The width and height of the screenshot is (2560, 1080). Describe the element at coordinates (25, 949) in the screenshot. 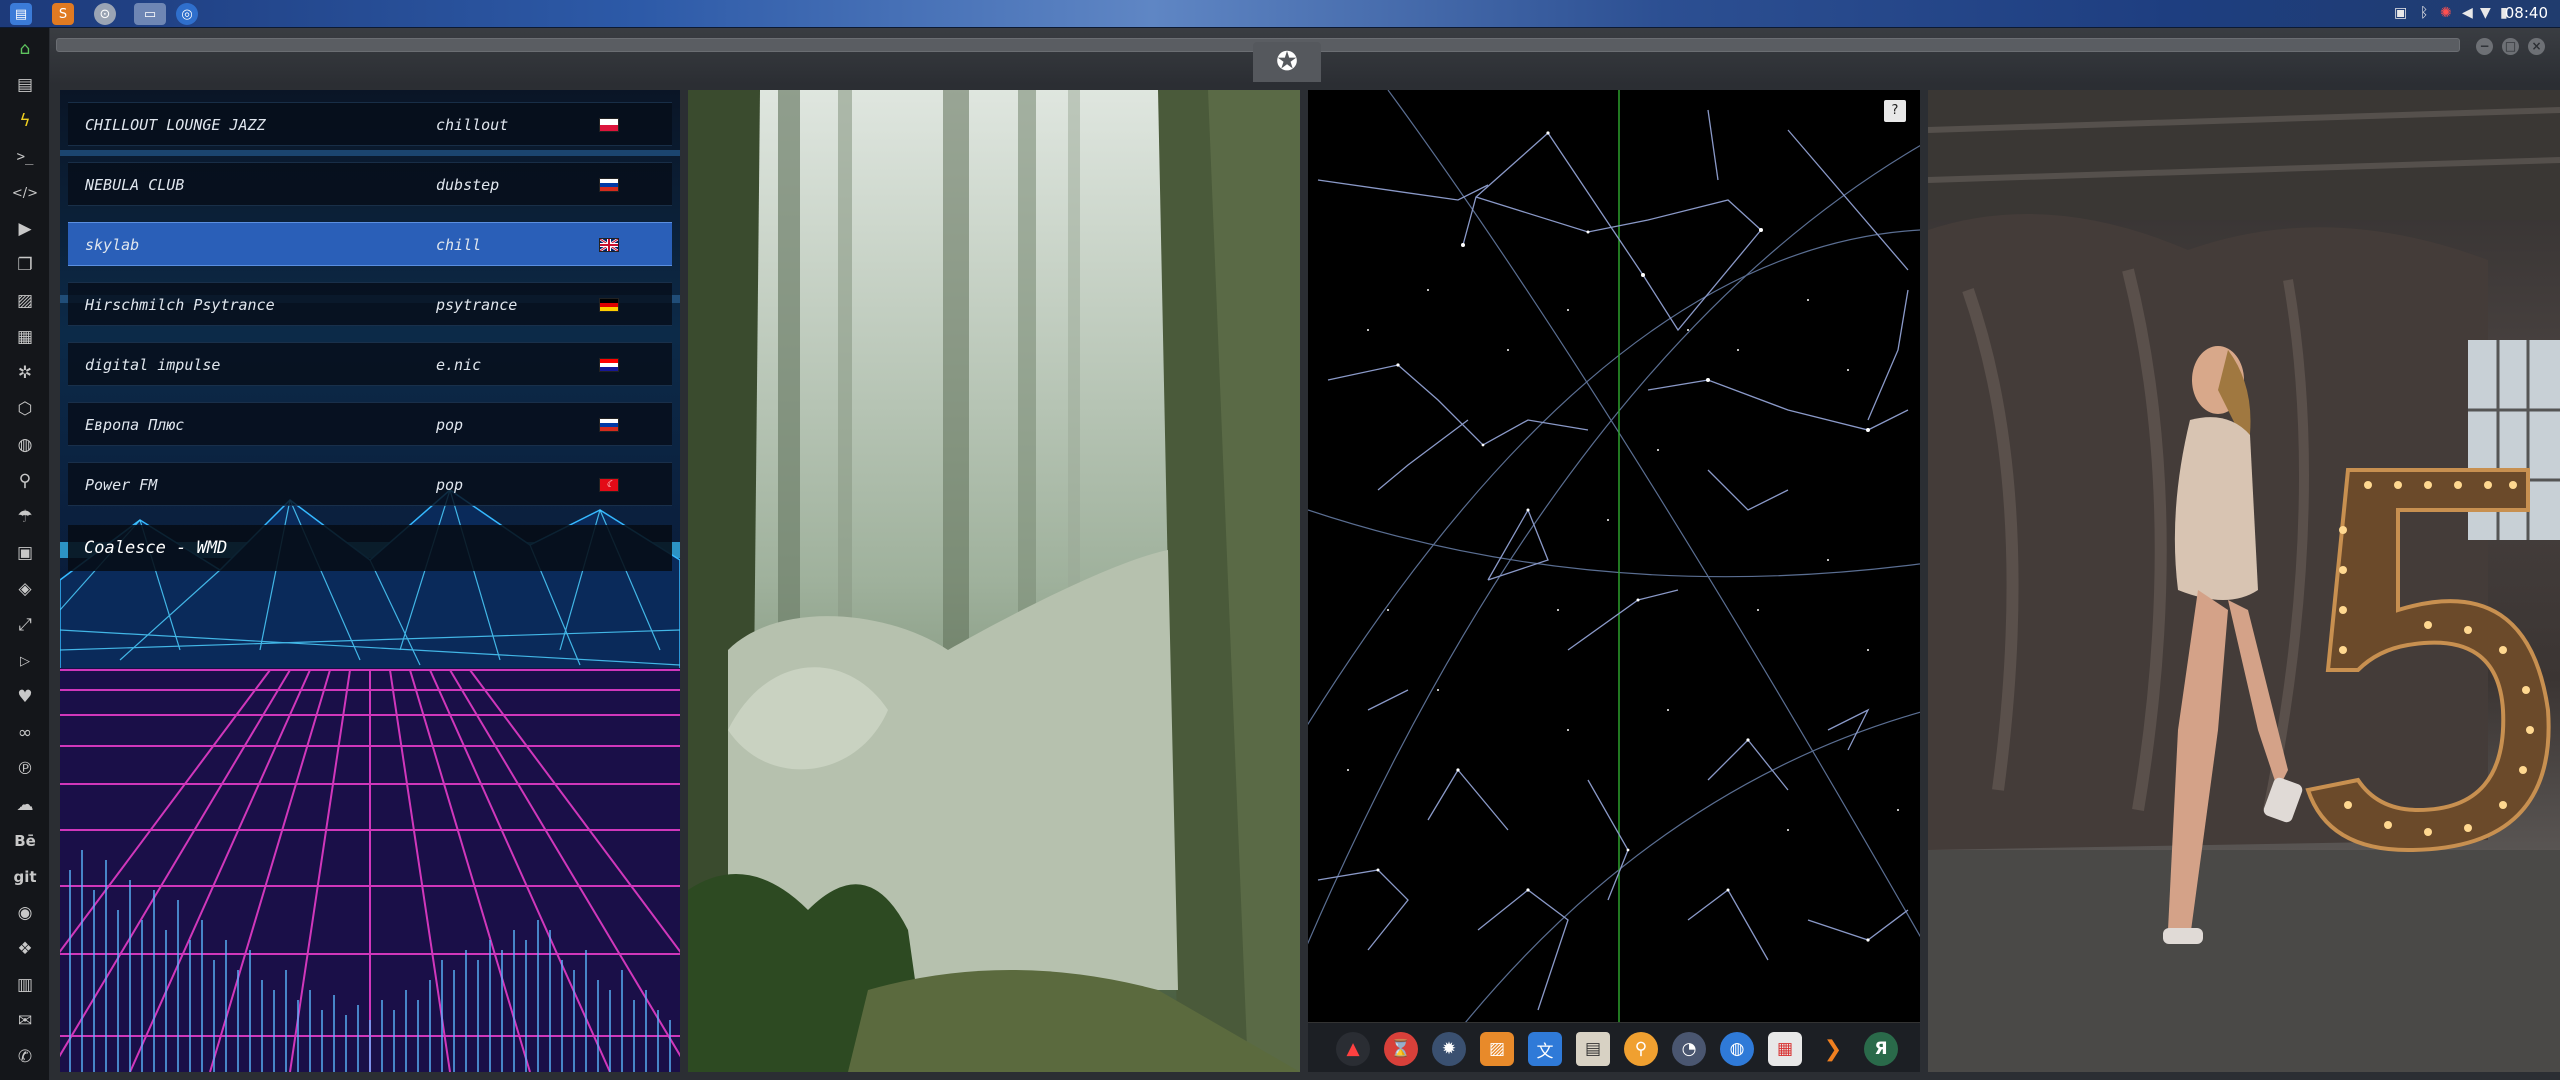

I see `cubes-icon: ❖` at that location.